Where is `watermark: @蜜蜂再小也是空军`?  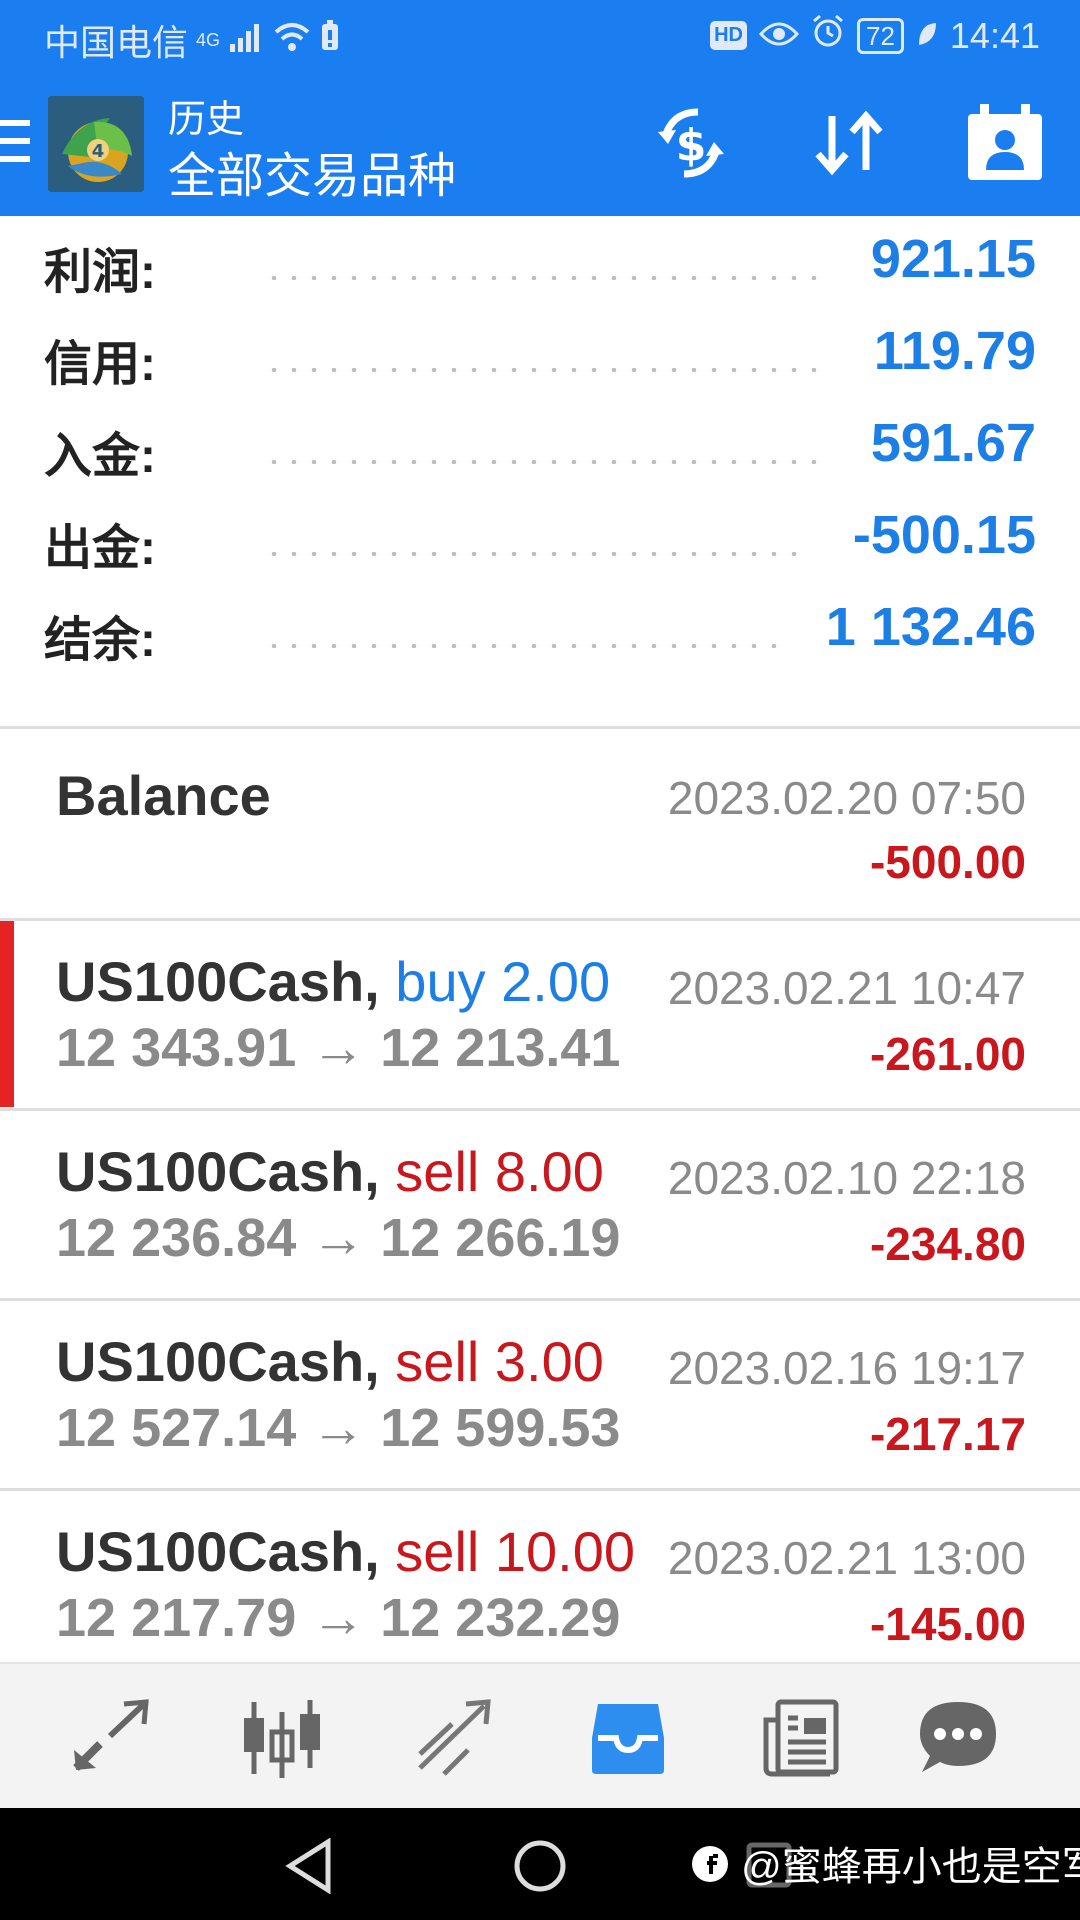 watermark: @蜜蜂再小也是空军 is located at coordinates (885, 1864).